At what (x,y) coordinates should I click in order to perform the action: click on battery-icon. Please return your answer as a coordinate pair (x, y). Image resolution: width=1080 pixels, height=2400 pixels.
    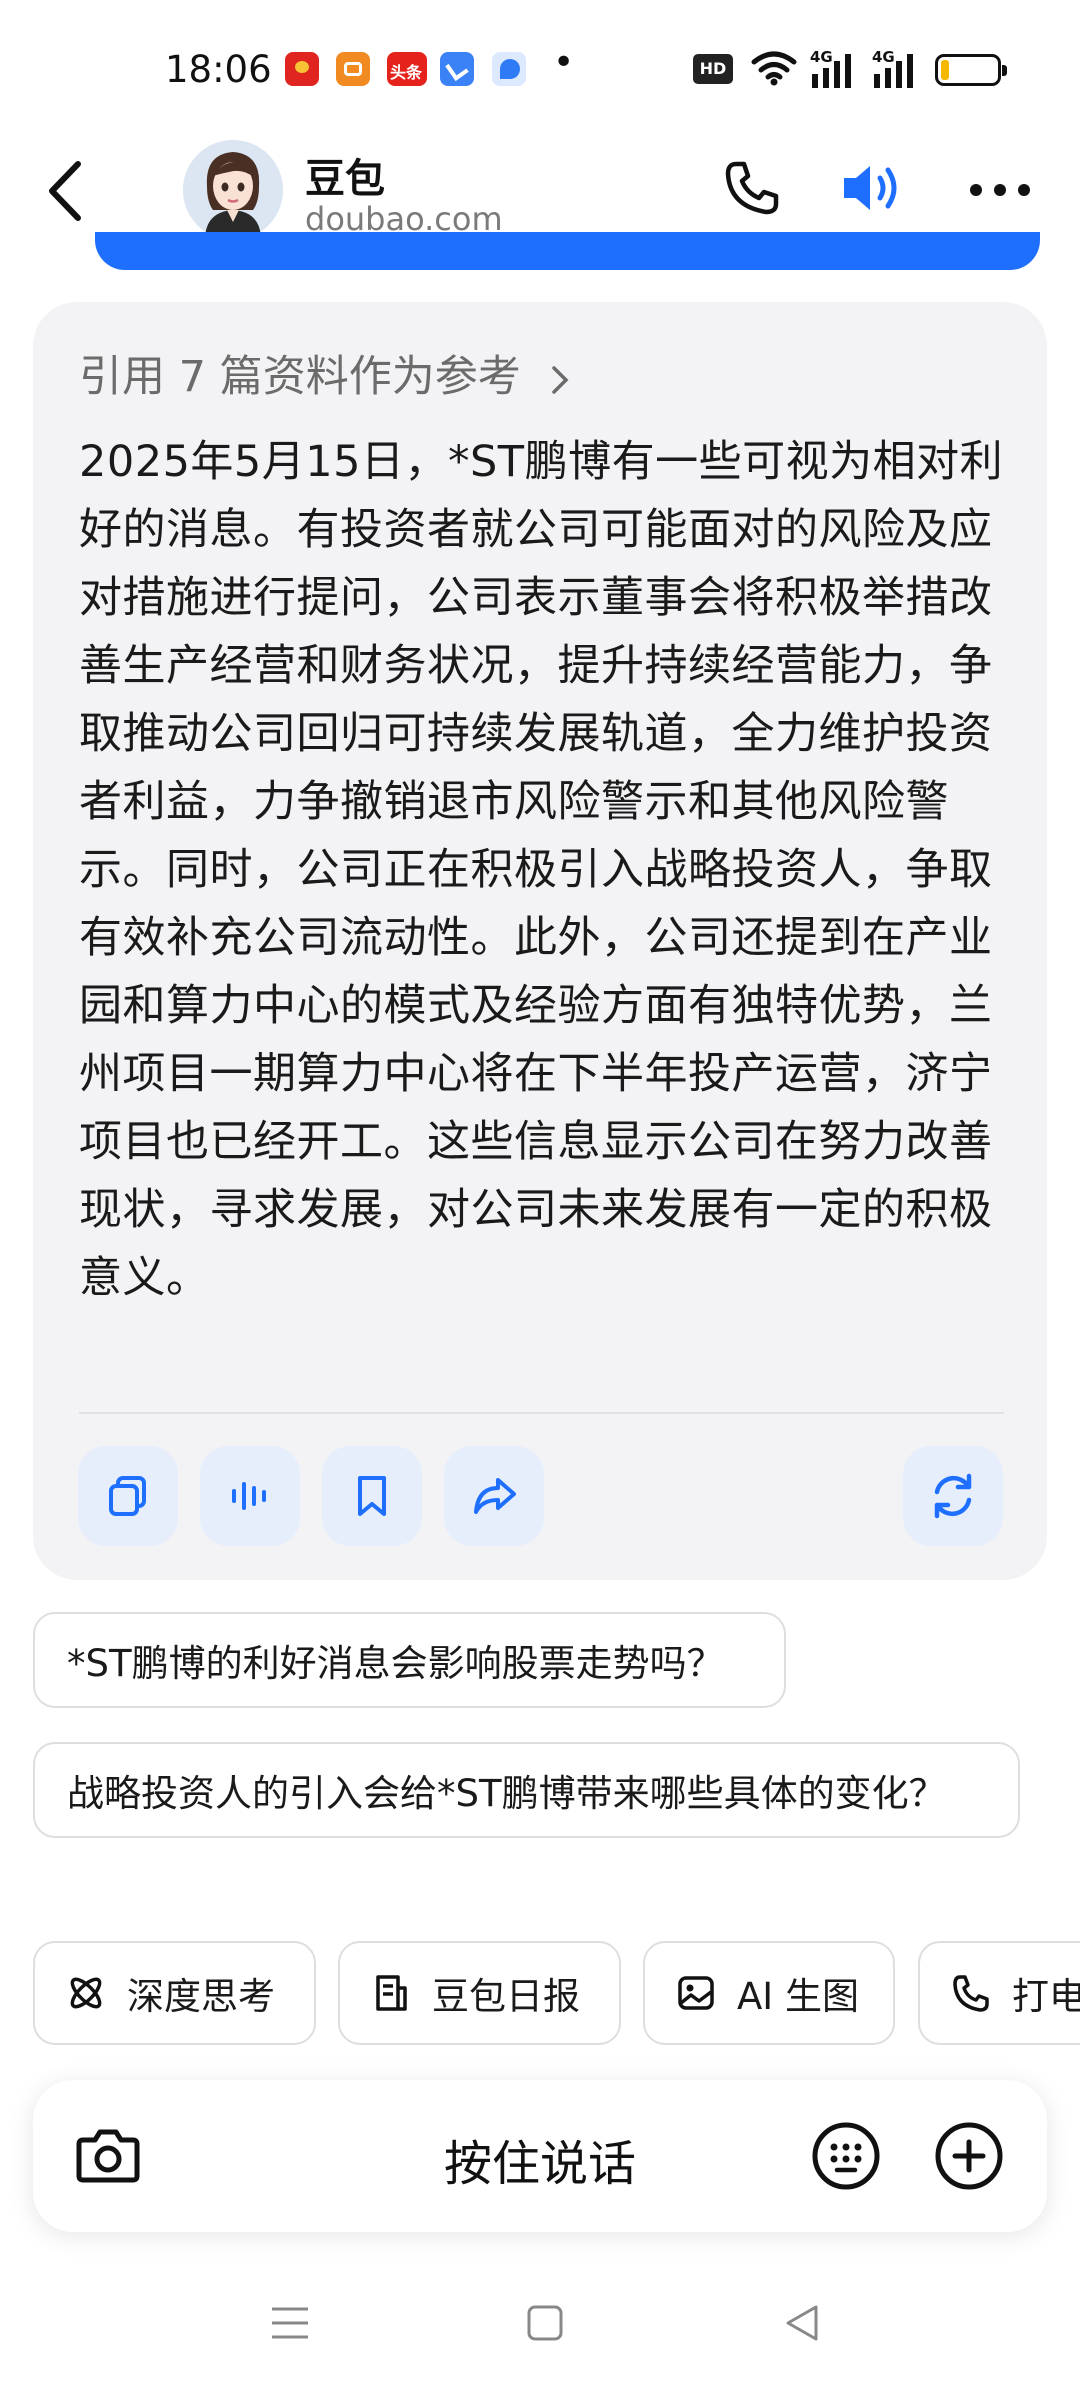
    Looking at the image, I should click on (971, 70).